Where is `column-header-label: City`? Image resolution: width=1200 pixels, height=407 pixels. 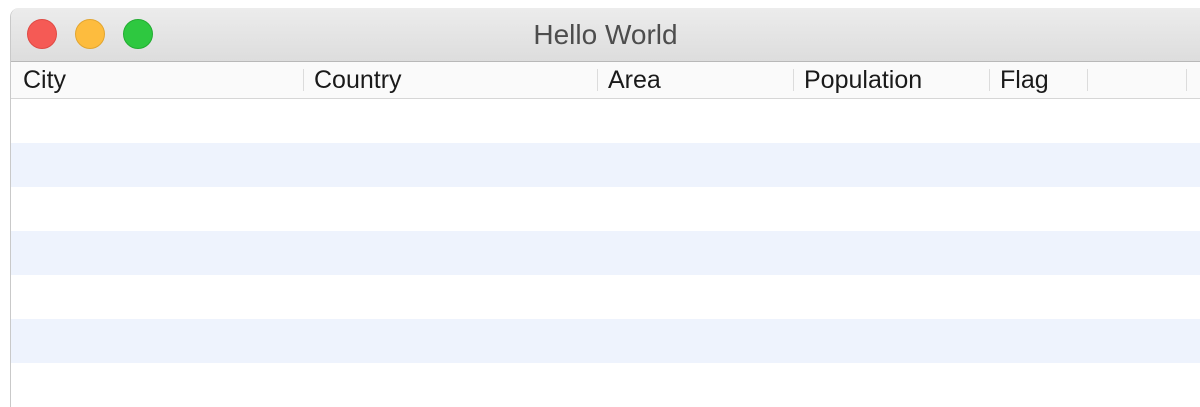 column-header-label: City is located at coordinates (45, 80).